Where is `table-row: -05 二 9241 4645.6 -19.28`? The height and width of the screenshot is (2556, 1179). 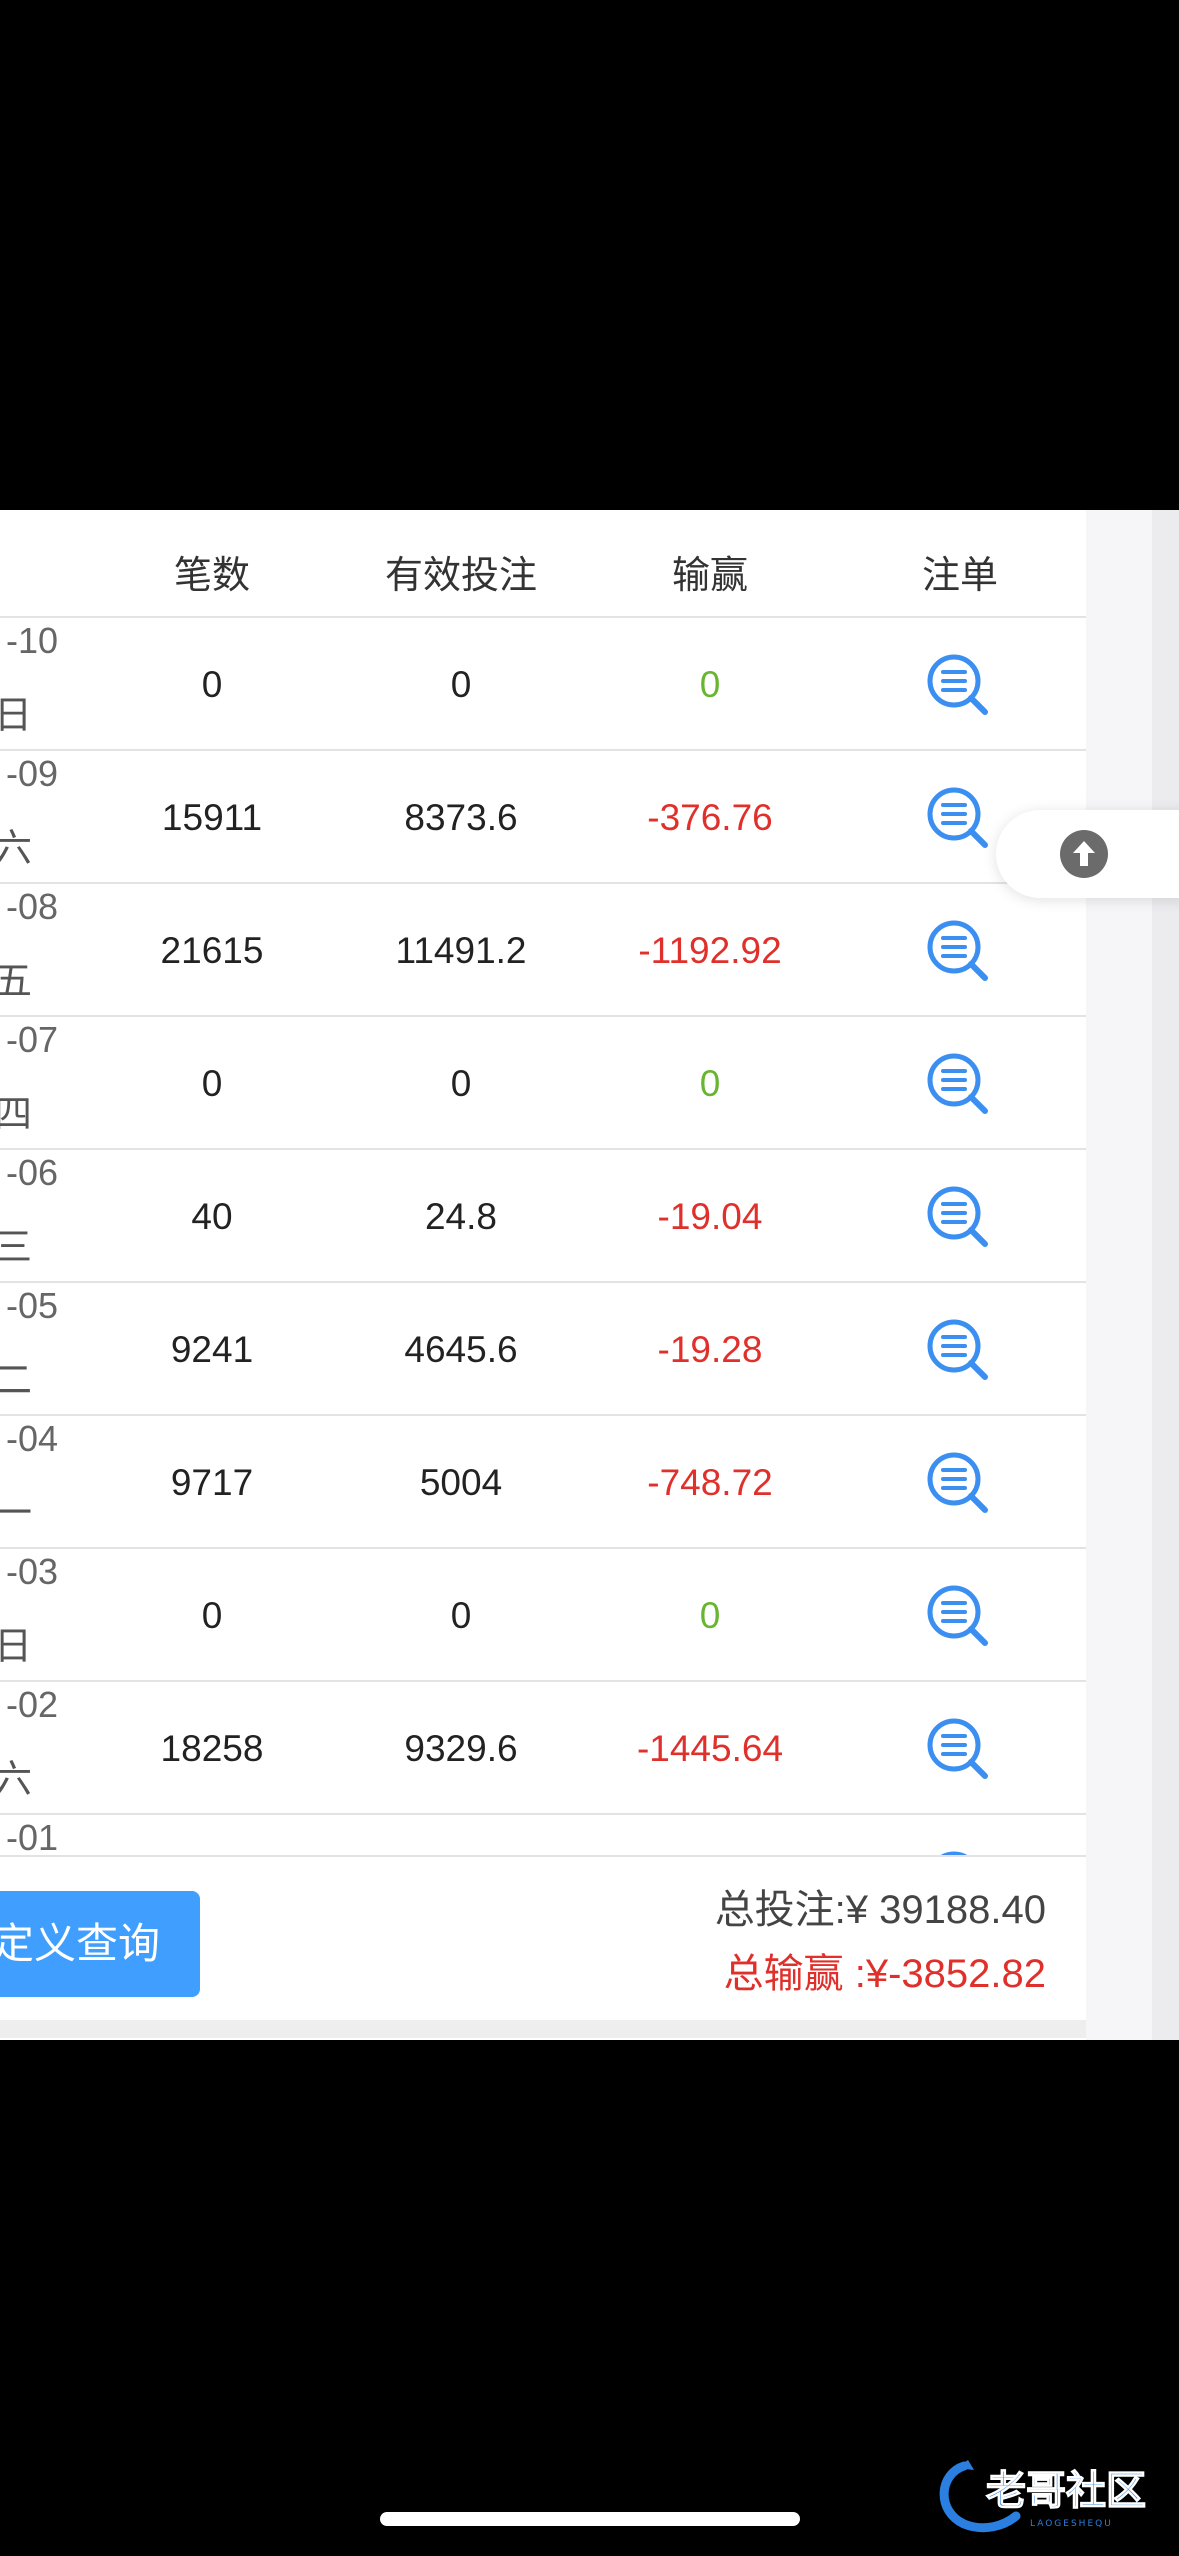
table-row: -05 二 9241 4645.6 -19.28 is located at coordinates (543, 1349).